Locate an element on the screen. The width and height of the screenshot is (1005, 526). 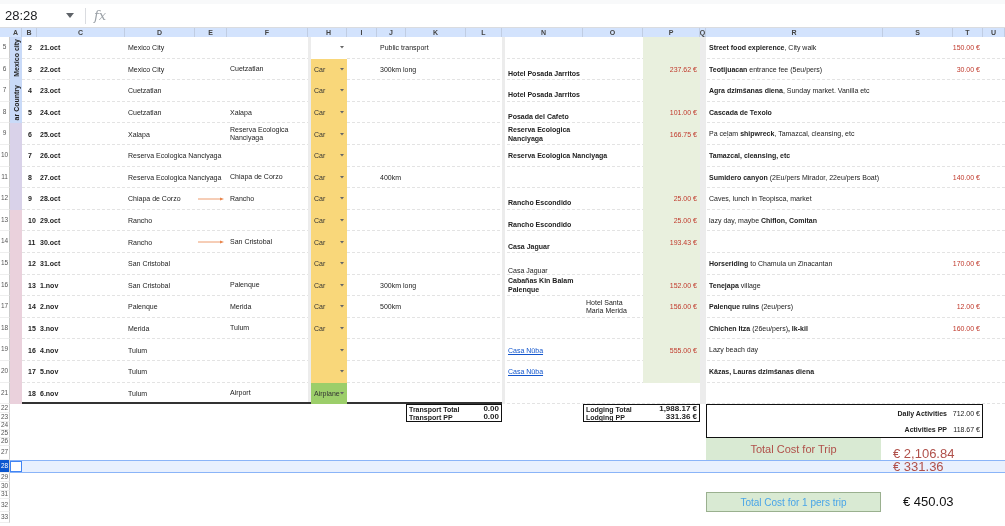
per-person-total-value: € 450.03 is located at coordinates (928, 502).